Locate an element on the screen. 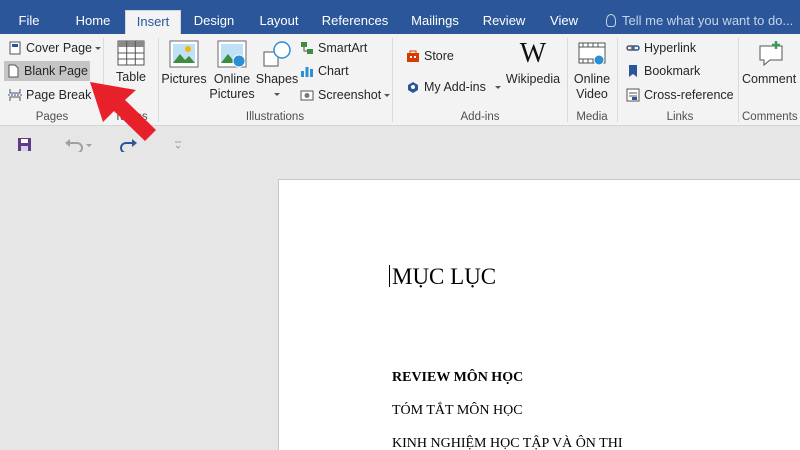 This screenshot has width=800, height=450. tab-insert: Insert is located at coordinates (153, 22).